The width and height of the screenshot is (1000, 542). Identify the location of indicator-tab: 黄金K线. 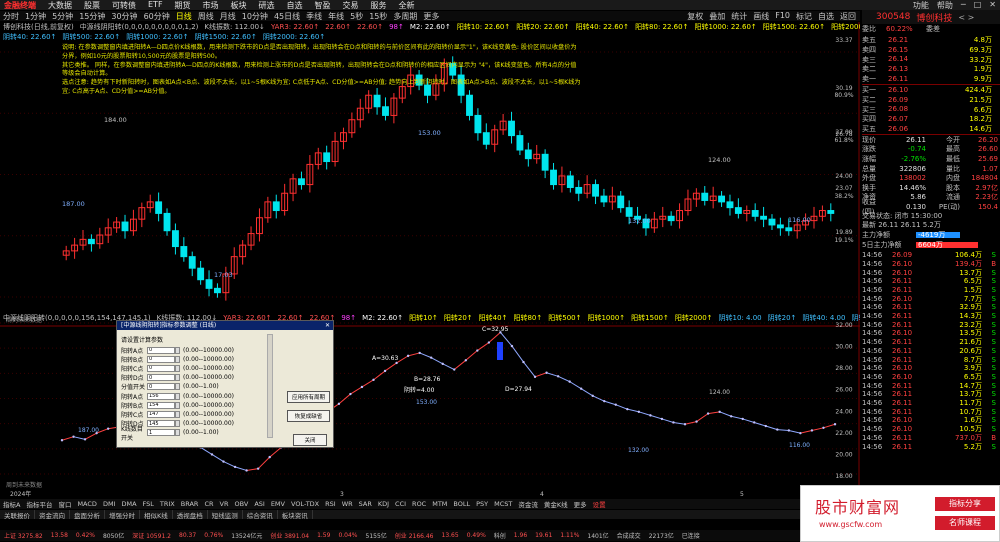
(556, 504).